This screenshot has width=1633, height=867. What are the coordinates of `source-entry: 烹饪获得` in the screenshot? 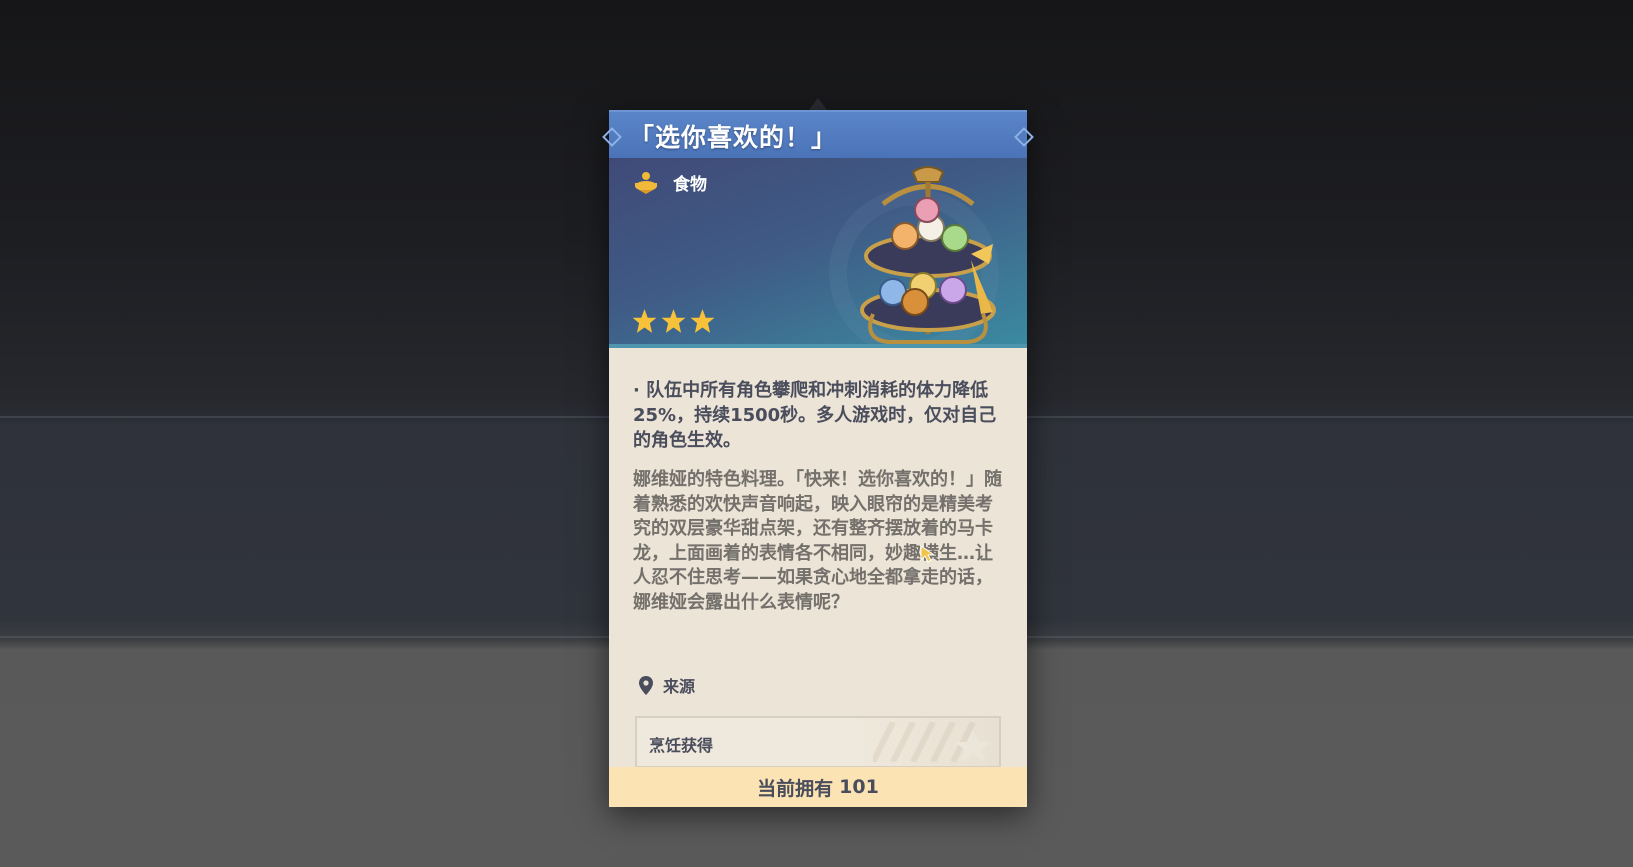 It's located at (818, 742).